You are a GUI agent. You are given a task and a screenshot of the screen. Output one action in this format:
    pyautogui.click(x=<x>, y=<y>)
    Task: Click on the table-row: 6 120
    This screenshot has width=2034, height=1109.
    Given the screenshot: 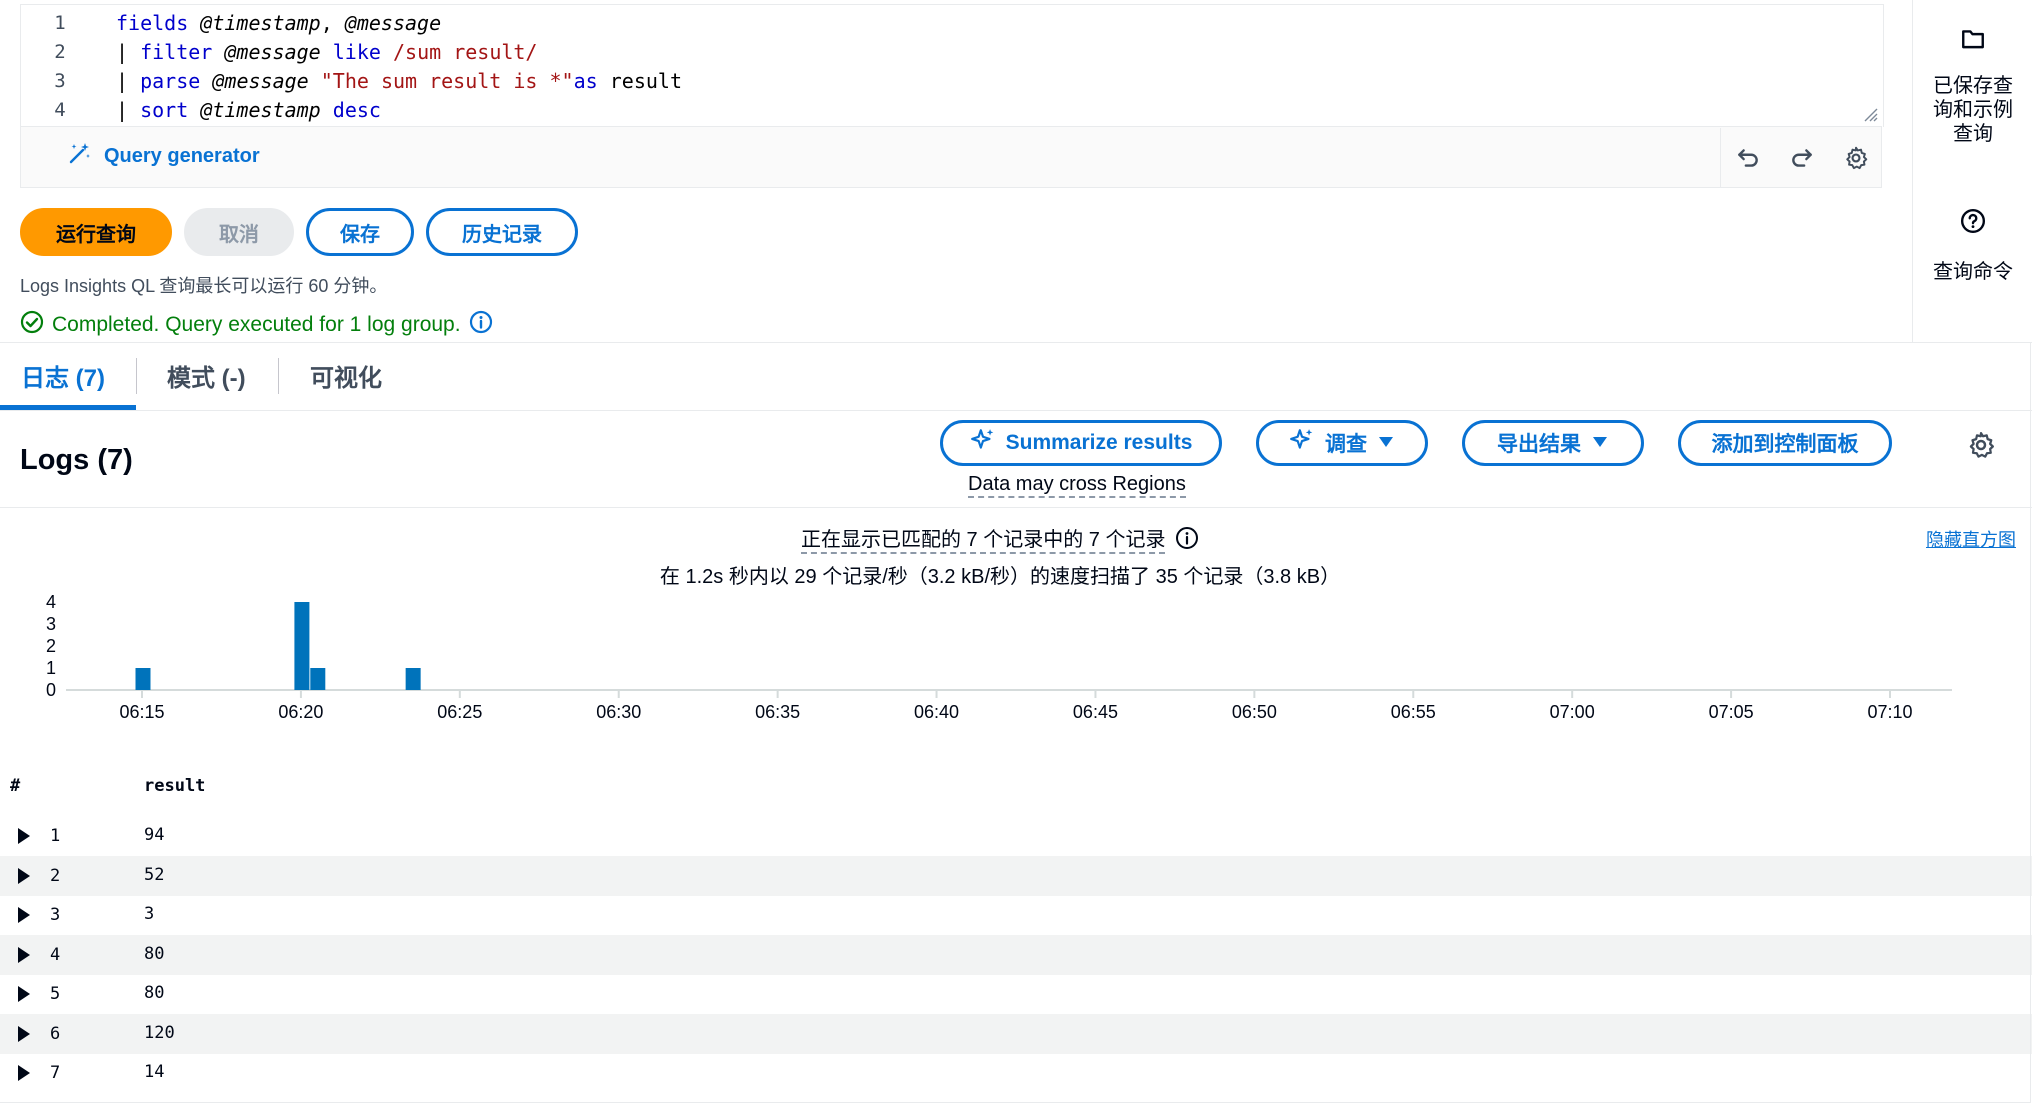 What is the action you would take?
    pyautogui.click(x=1016, y=1033)
    